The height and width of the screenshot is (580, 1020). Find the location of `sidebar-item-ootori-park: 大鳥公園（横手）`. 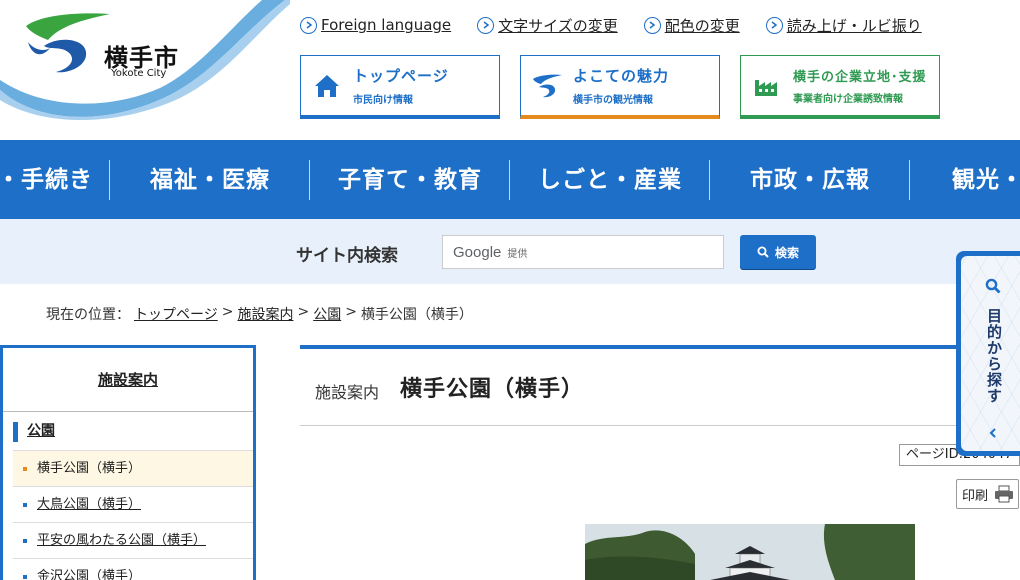

sidebar-item-ootori-park: 大鳥公園（横手） is located at coordinates (133, 504).